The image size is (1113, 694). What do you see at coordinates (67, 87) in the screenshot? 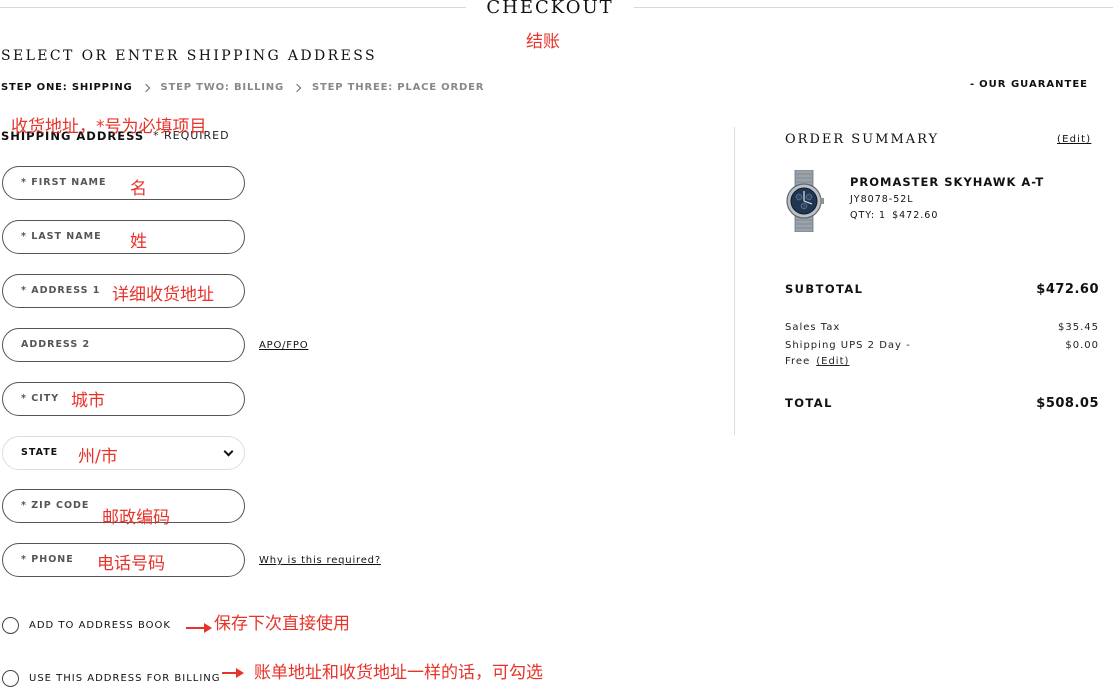
I see `step-shipping: STEP ONE: SHIPPING` at bounding box center [67, 87].